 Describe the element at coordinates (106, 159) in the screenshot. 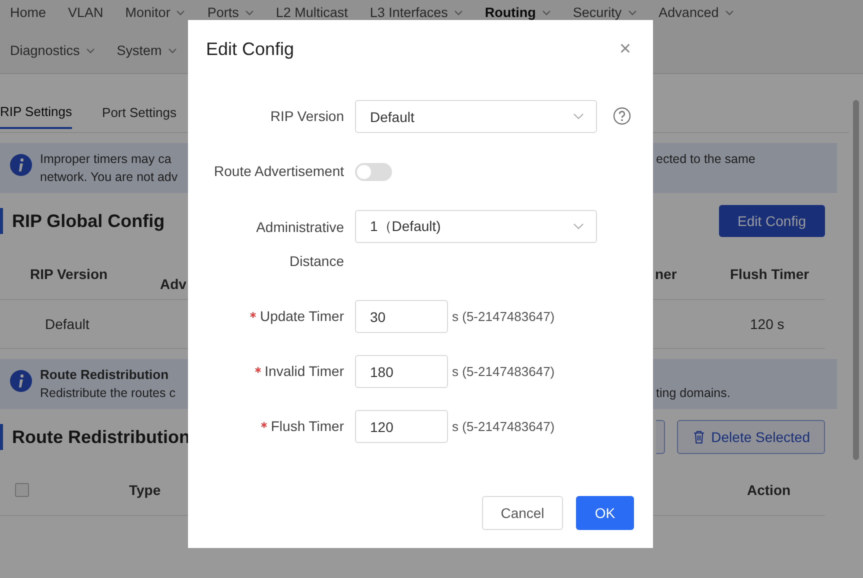

I see `notice-text: Improper timers may ca` at that location.